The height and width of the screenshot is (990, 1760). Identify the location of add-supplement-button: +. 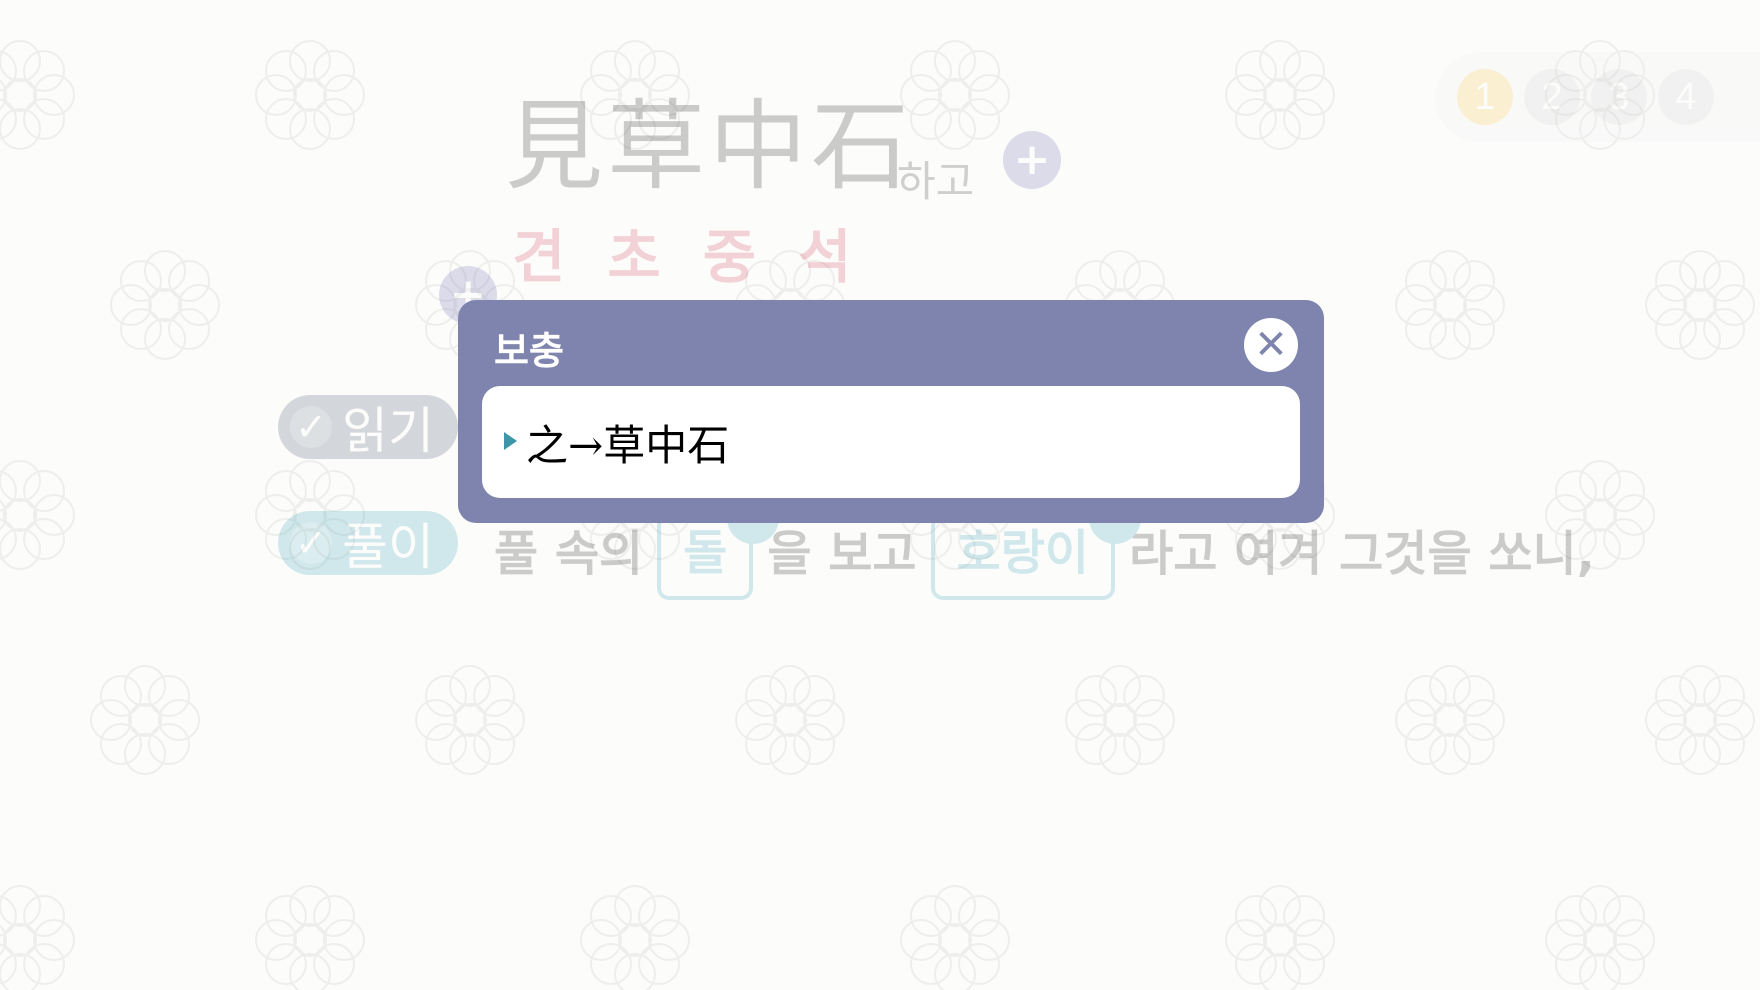
(1032, 160).